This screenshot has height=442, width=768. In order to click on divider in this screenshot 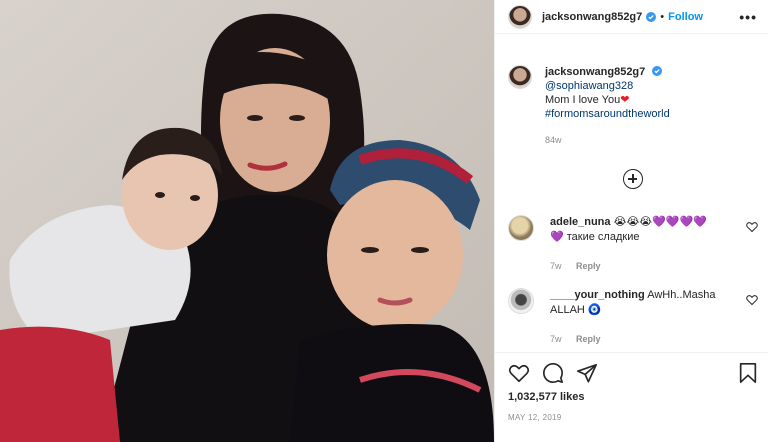, I will do `click(631, 352)`.